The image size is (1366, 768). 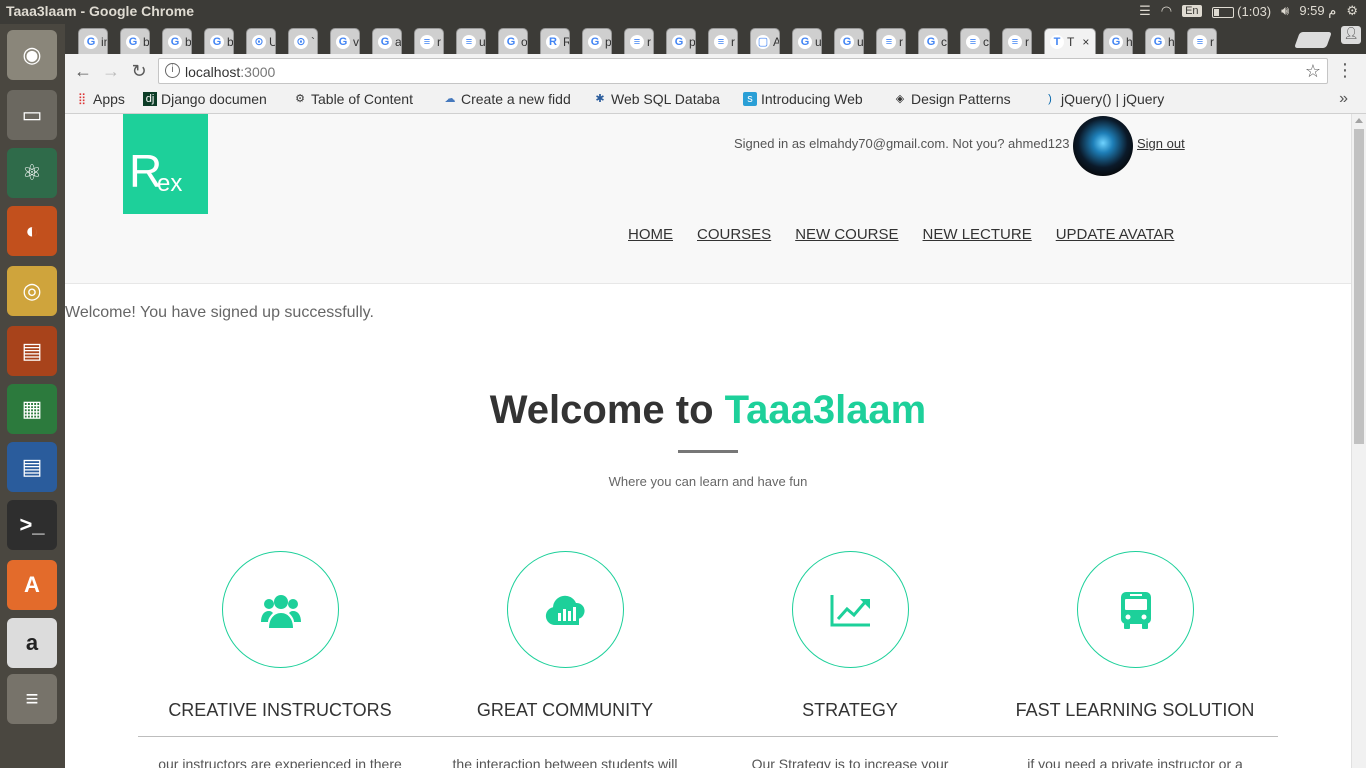 What do you see at coordinates (1135, 762) in the screenshot?
I see `feature-description: if you need a private instructor or a` at bounding box center [1135, 762].